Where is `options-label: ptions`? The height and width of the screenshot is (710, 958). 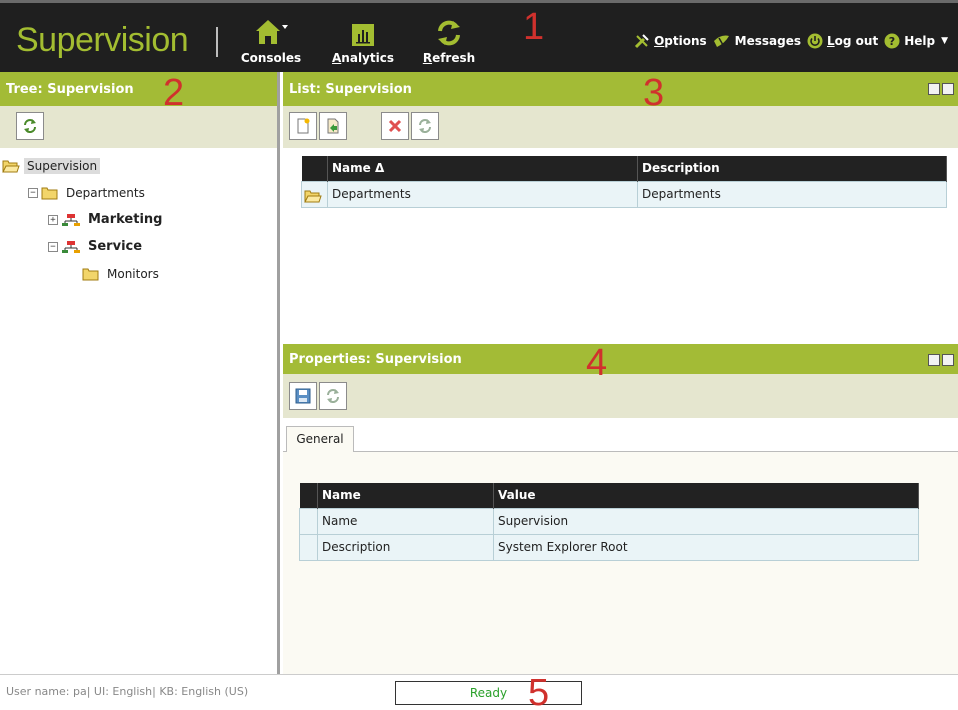 options-label: ptions is located at coordinates (685, 41).